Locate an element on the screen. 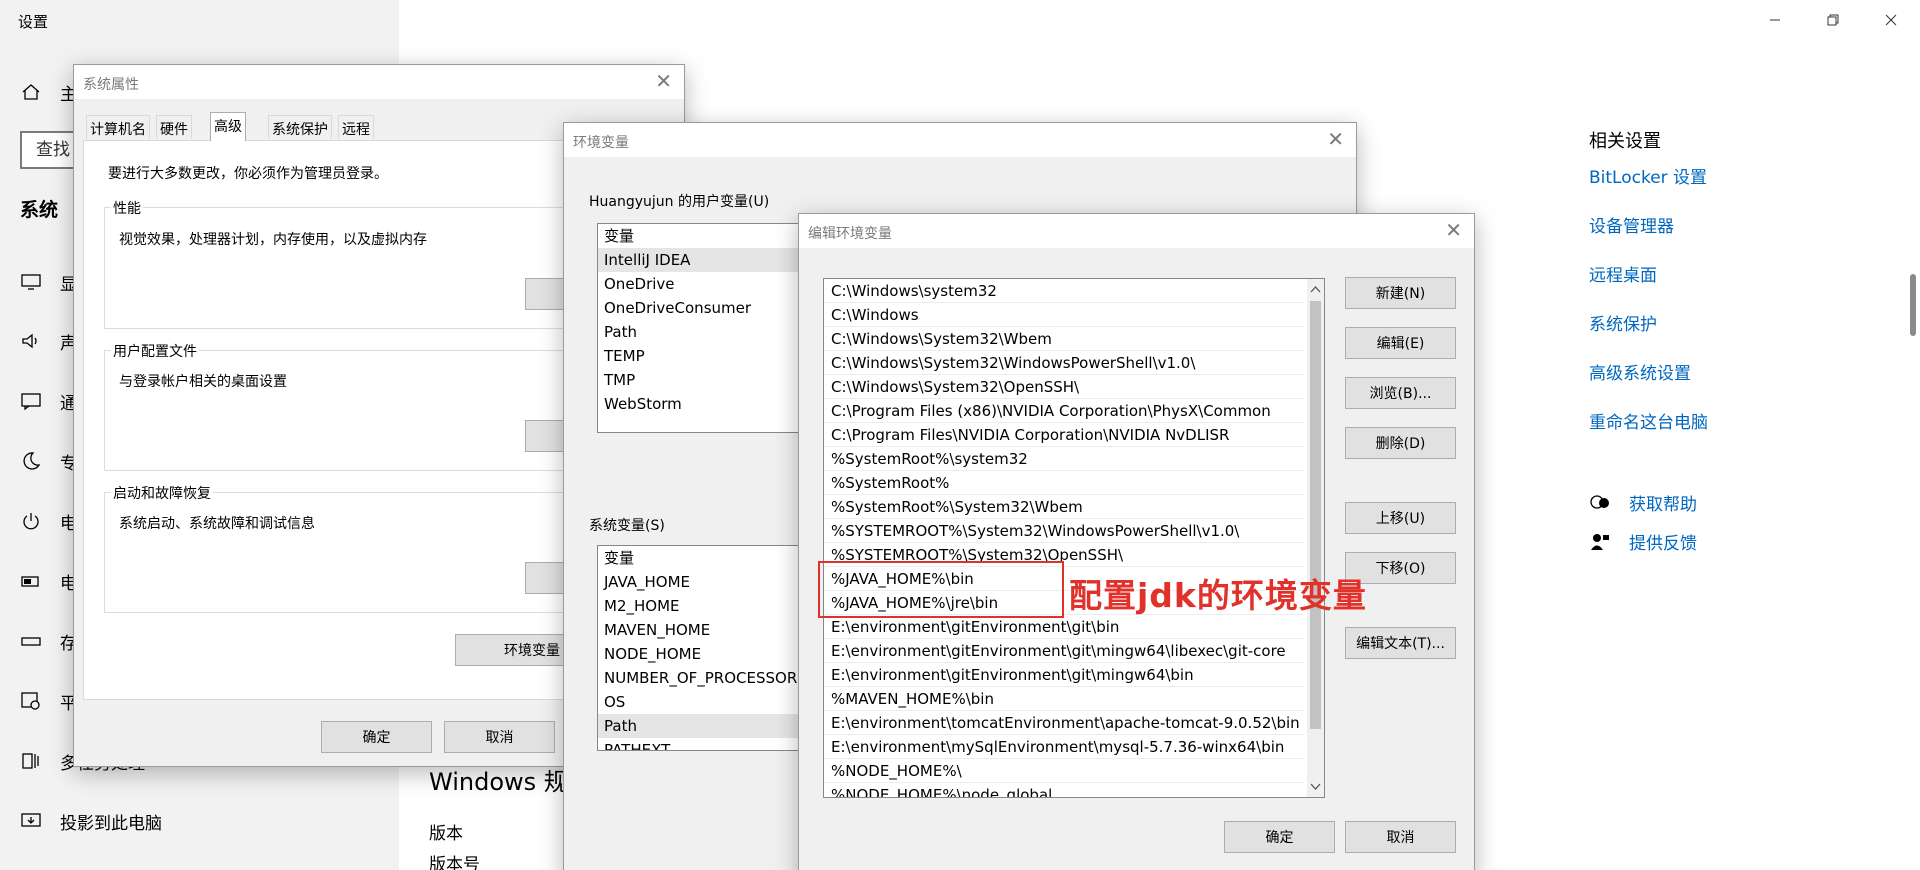 This screenshot has width=1920, height=870. path-entry: C:\Windows\system32 is located at coordinates (1063, 291).